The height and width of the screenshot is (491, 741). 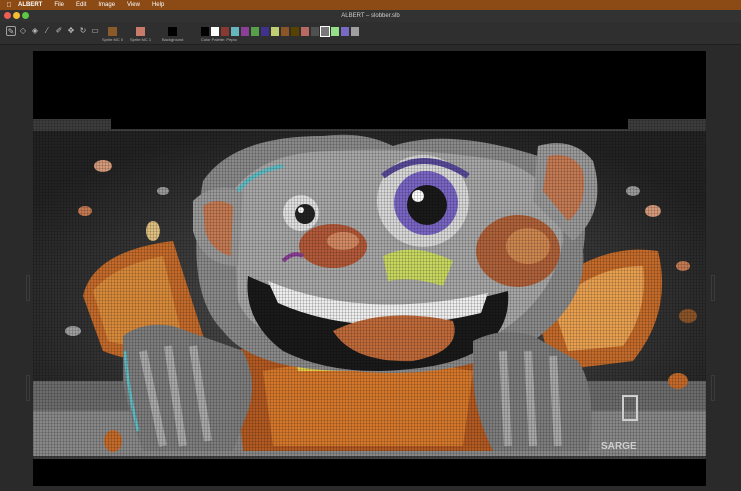 I want to click on menu-app-name: ALBERT, so click(x=30, y=5).